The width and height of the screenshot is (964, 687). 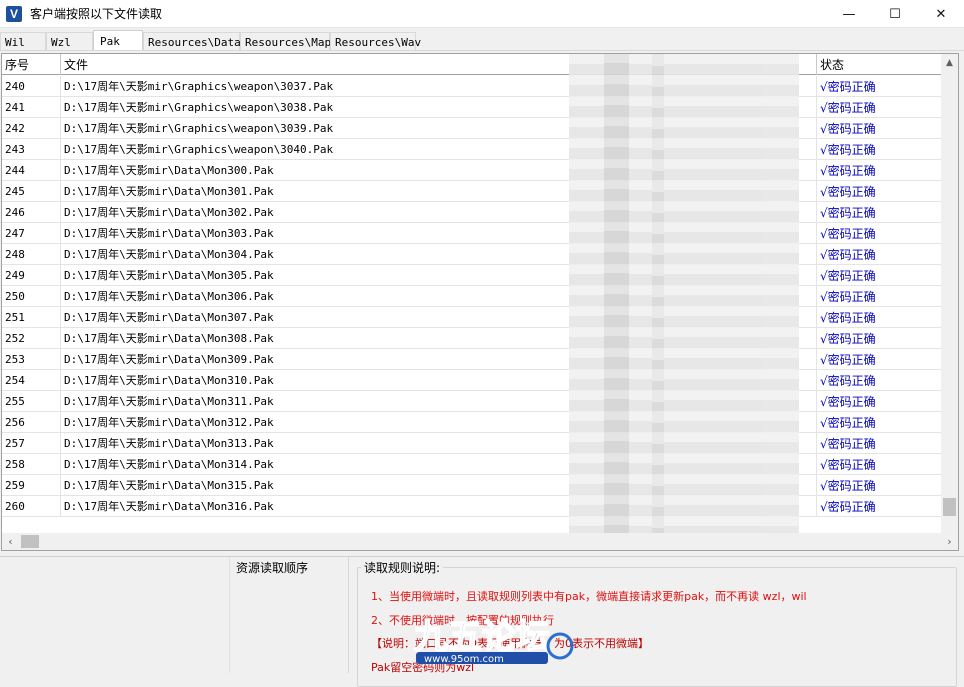 What do you see at coordinates (472, 506) in the screenshot?
I see `table-row: 260 D:\17周年\天影mir\Data\Mon316.Pak √密码正确` at bounding box center [472, 506].